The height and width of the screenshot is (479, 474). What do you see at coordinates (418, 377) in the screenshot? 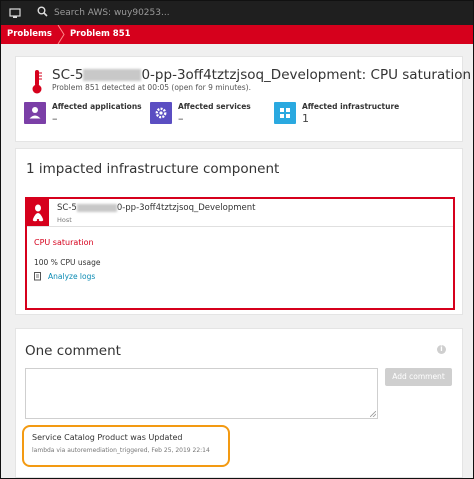
I see `add-comment-button: Add comment` at bounding box center [418, 377].